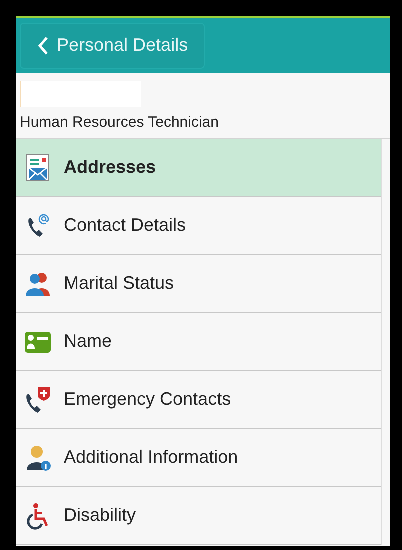  I want to click on menu-label: Additional Information, so click(151, 457).